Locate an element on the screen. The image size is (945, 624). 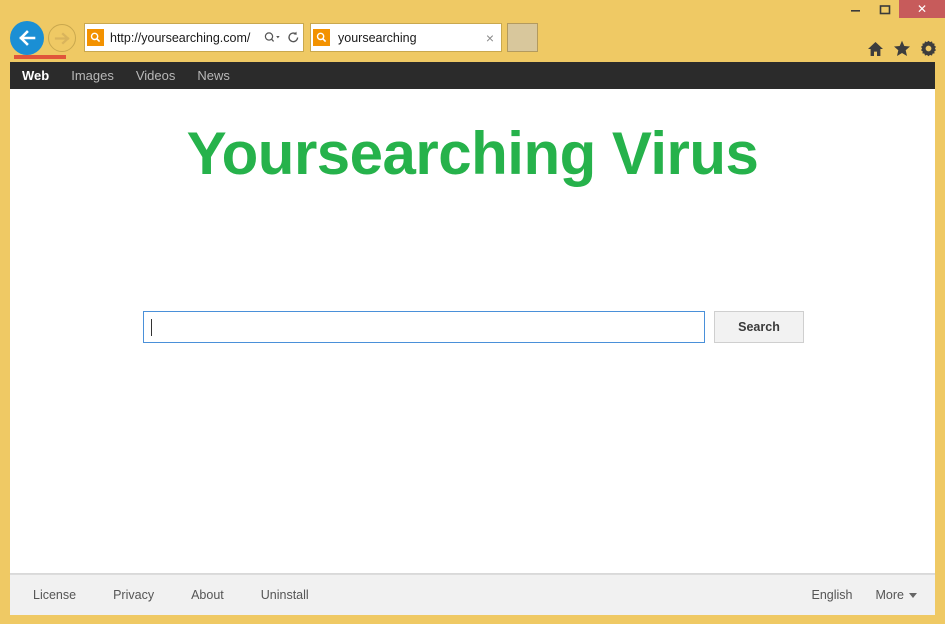
more-label: More is located at coordinates (889, 595).